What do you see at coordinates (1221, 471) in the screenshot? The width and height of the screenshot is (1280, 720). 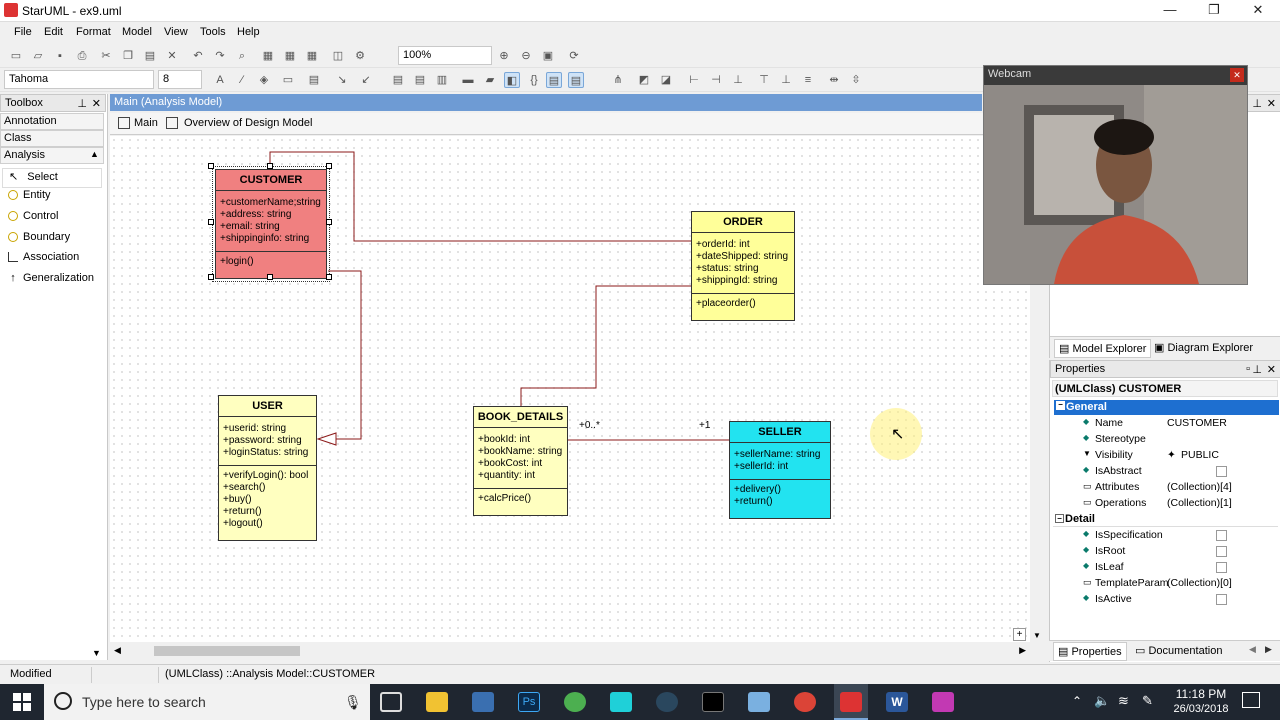 I see `isabstract-checkbox` at bounding box center [1221, 471].